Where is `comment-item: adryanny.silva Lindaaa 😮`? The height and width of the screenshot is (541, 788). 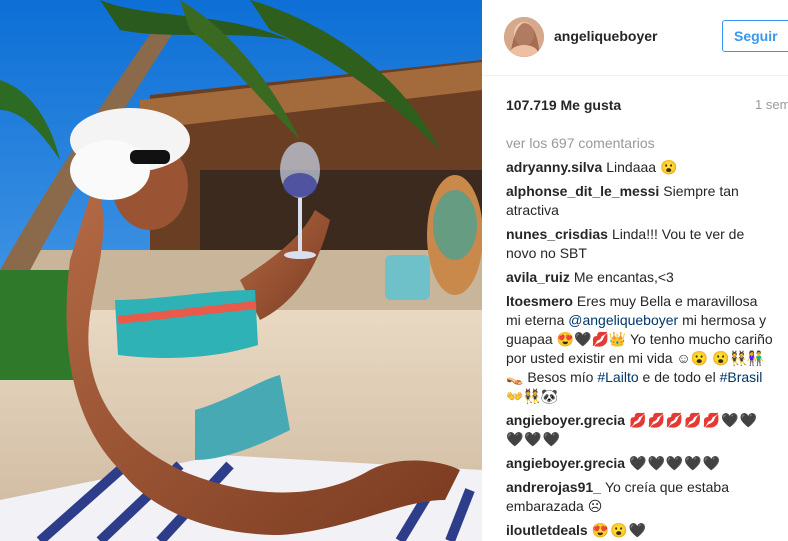 comment-item: adryanny.silva Lindaaa 😮 is located at coordinates (640, 167).